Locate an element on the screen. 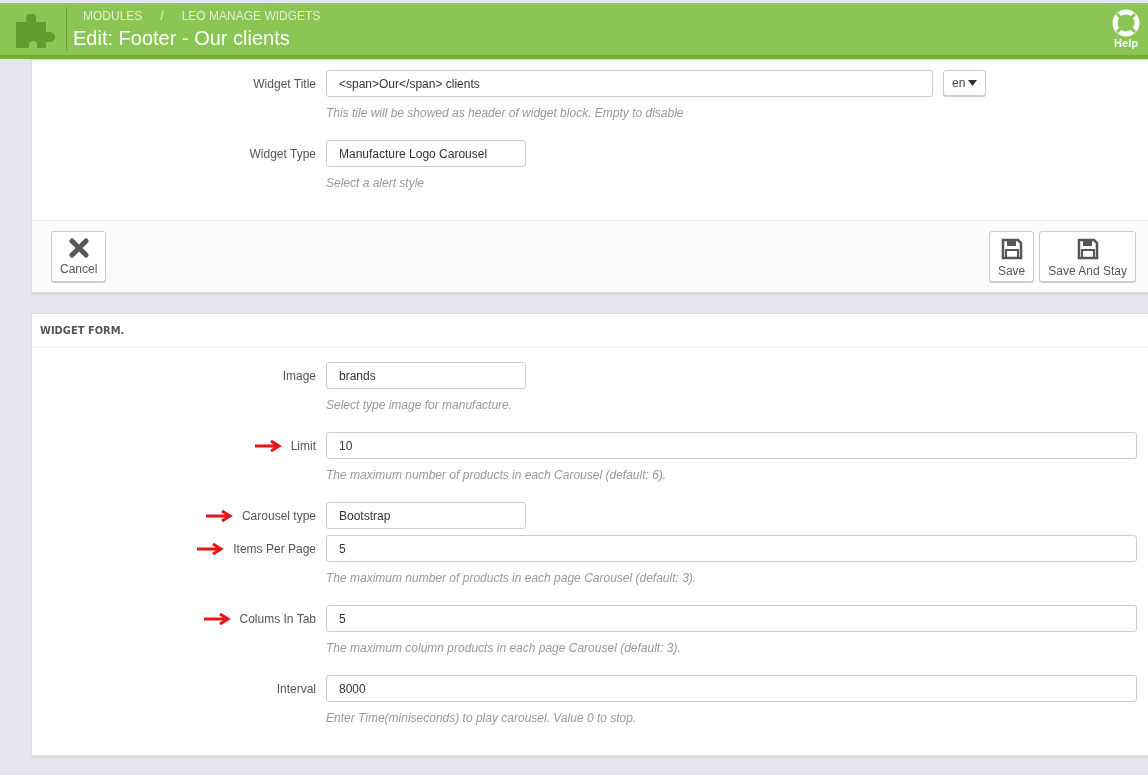 This screenshot has width=1148, height=775. field-label: Limit is located at coordinates (303, 446).